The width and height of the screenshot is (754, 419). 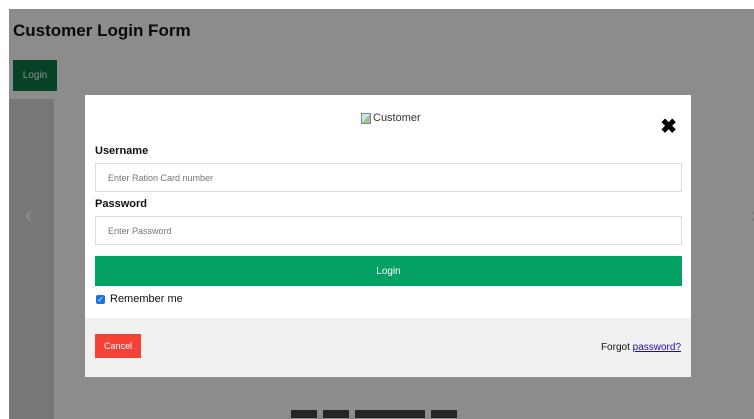 What do you see at coordinates (388, 271) in the screenshot?
I see `login-submit-button: Login` at bounding box center [388, 271].